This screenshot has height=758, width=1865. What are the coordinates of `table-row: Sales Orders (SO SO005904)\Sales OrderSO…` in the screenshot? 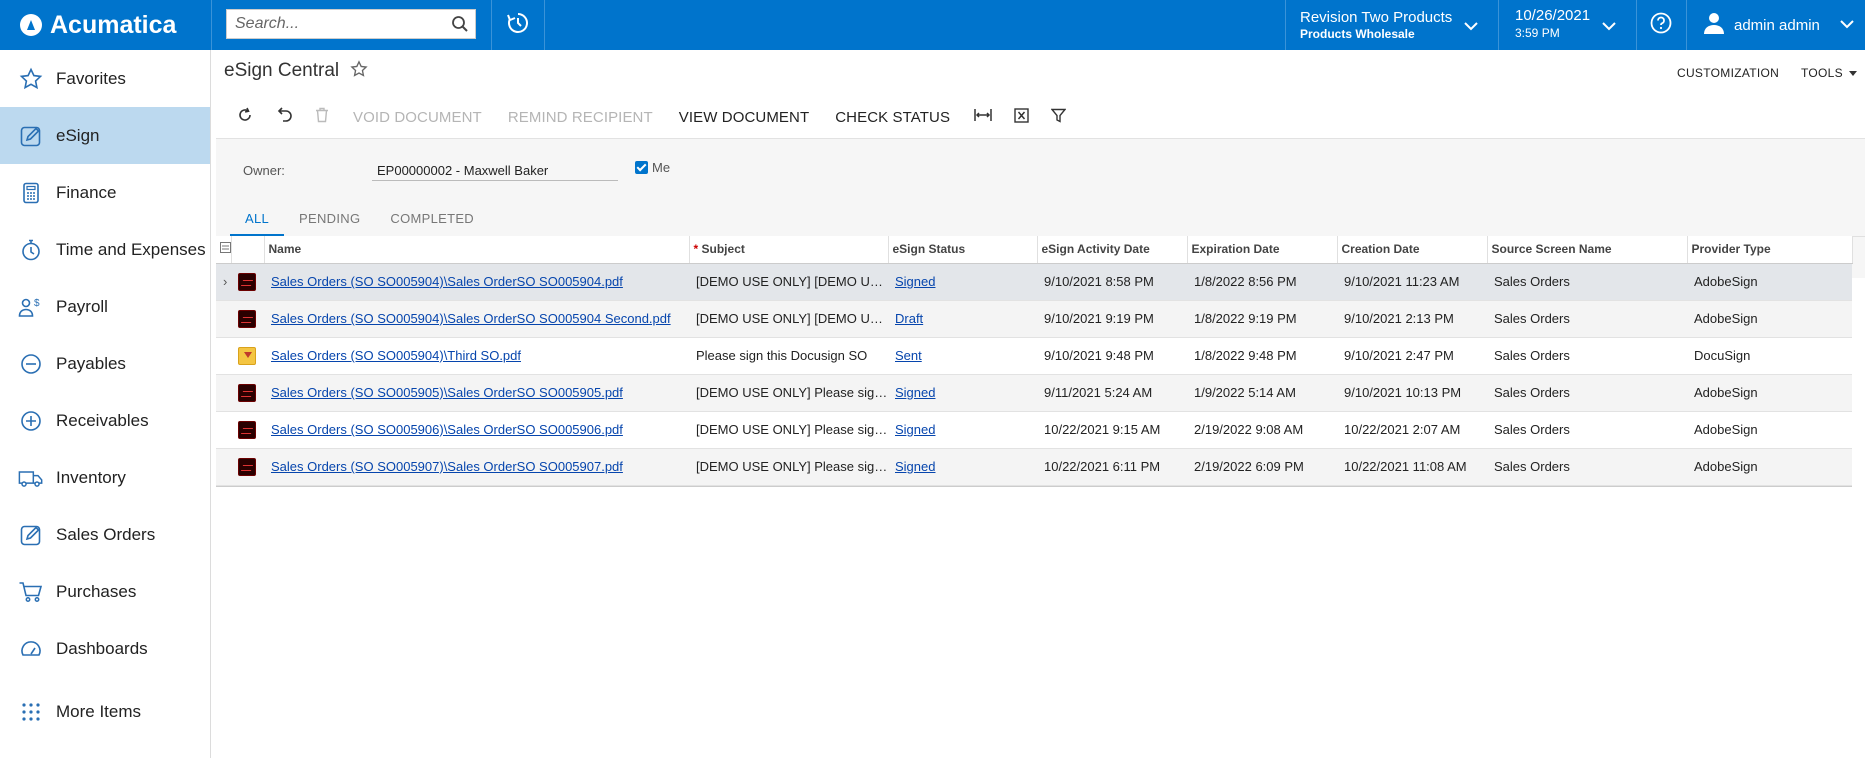 It's located at (1034, 319).